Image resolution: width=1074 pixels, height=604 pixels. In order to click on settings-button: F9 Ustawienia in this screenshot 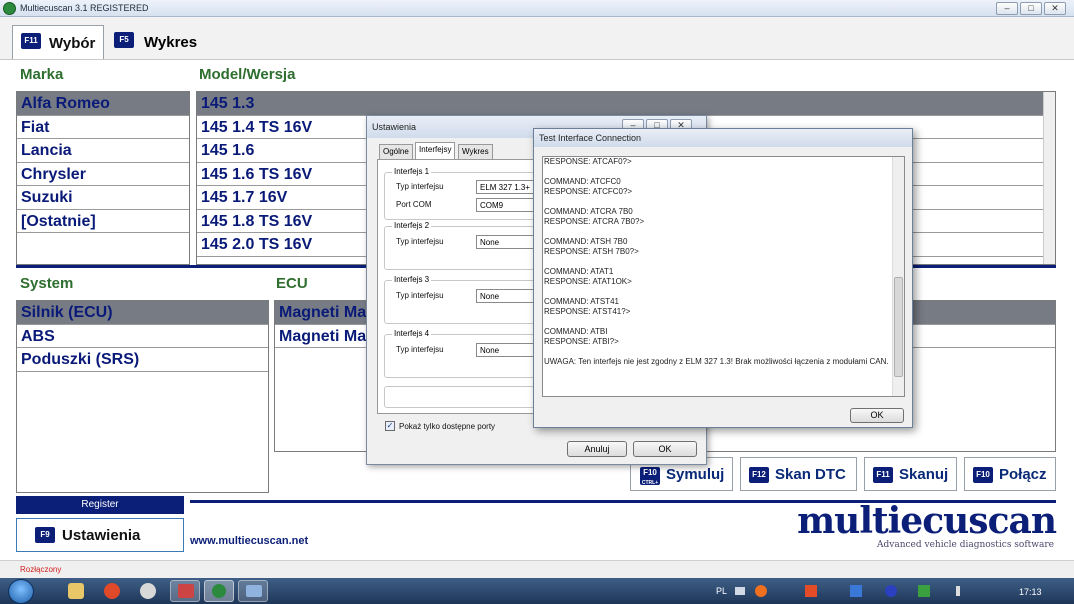, I will do `click(100, 535)`.